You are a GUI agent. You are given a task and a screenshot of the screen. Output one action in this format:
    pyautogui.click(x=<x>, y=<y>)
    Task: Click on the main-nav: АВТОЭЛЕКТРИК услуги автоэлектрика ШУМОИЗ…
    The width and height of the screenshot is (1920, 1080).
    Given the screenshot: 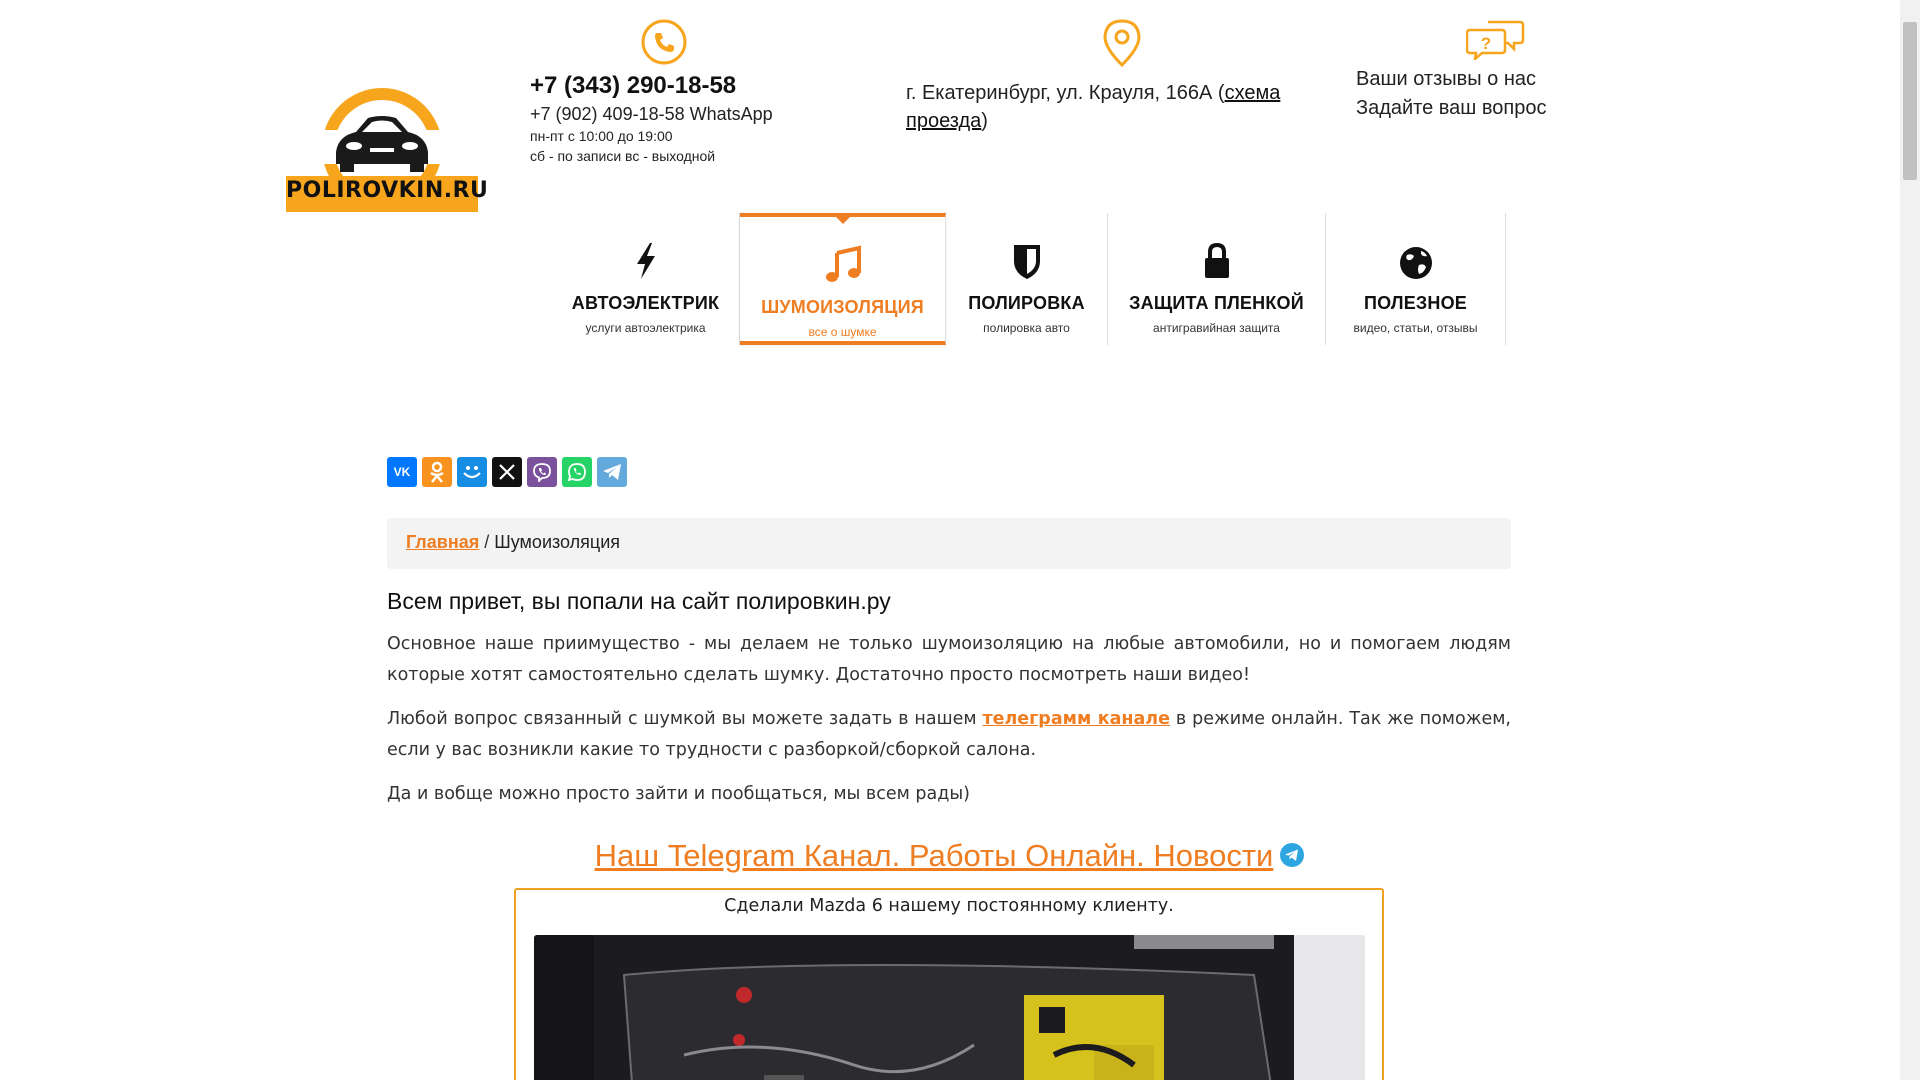 What is the action you would take?
    pyautogui.click(x=1029, y=279)
    